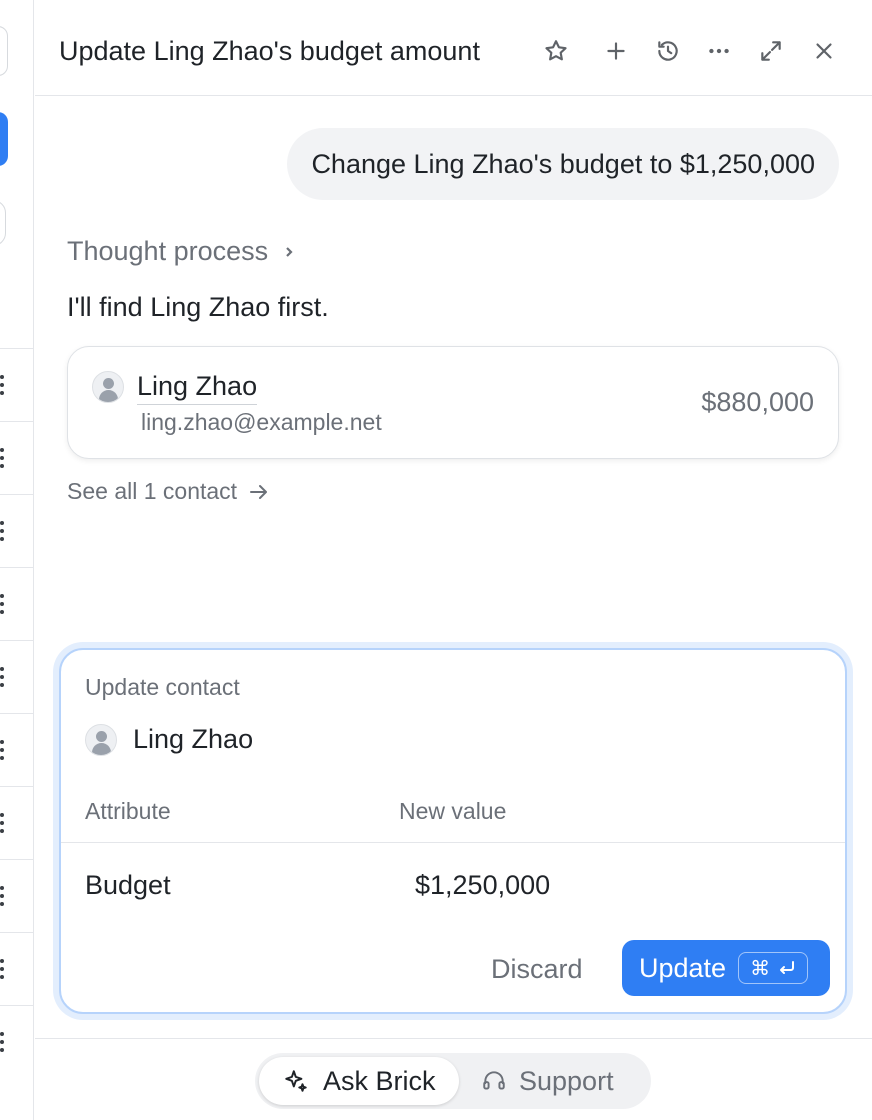  Describe the element at coordinates (787, 967) in the screenshot. I see `enter-key-icon` at that location.